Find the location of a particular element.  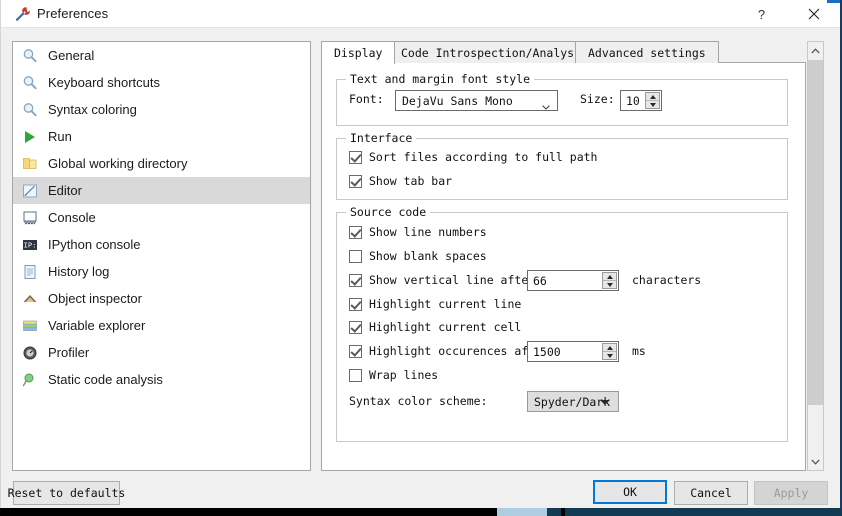

font-family-combo: DejaVu Sans Mono is located at coordinates (476, 100).